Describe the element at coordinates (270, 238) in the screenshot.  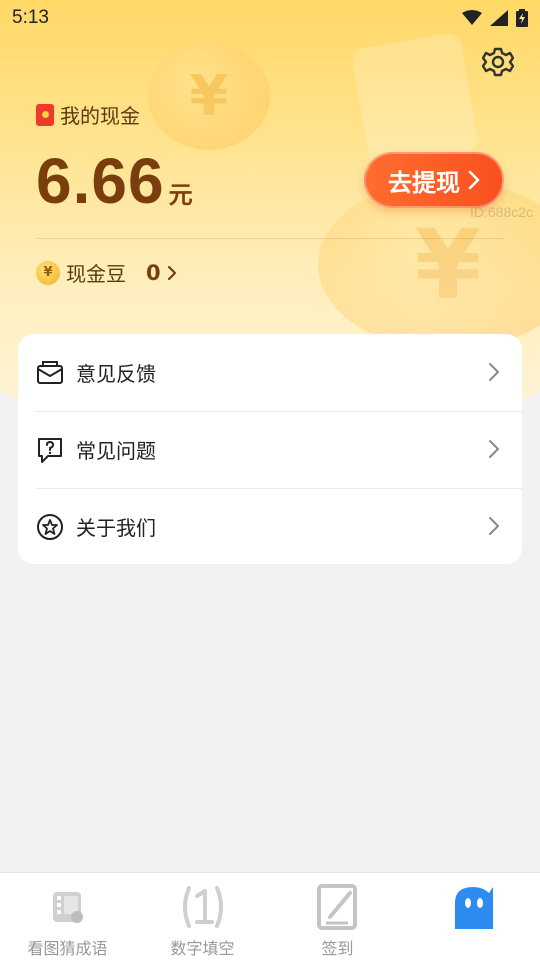
I see `header-divider` at that location.